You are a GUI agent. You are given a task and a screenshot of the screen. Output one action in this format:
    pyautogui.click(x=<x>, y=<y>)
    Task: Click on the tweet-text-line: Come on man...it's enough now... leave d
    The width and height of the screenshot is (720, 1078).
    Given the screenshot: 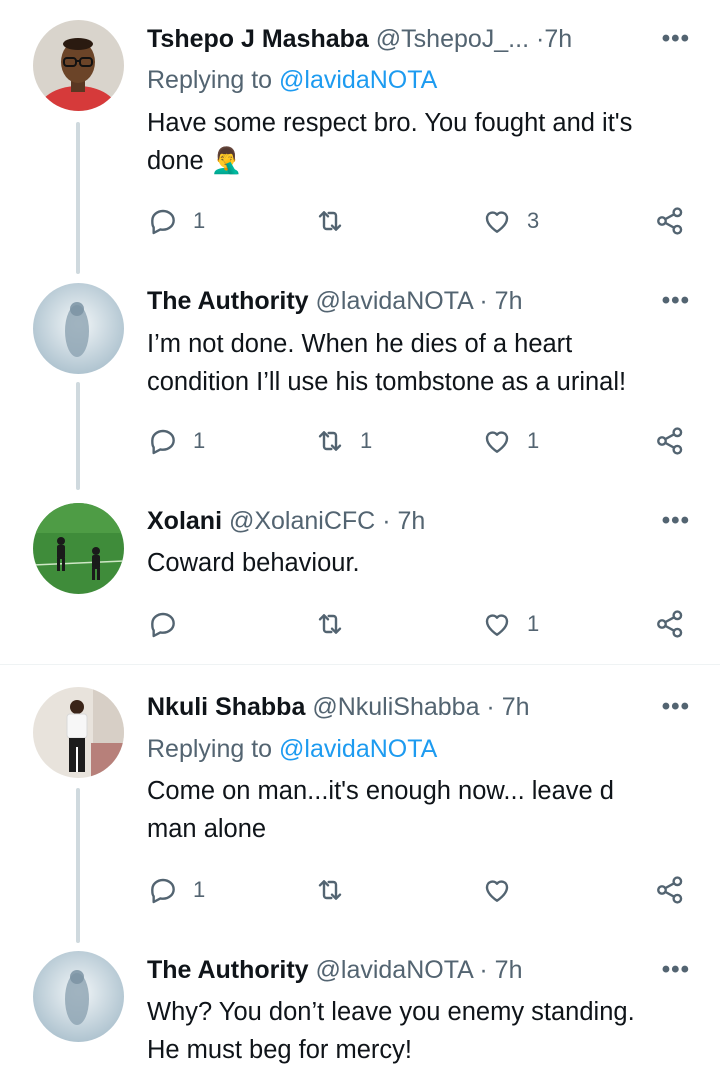 What is the action you would take?
    pyautogui.click(x=380, y=791)
    